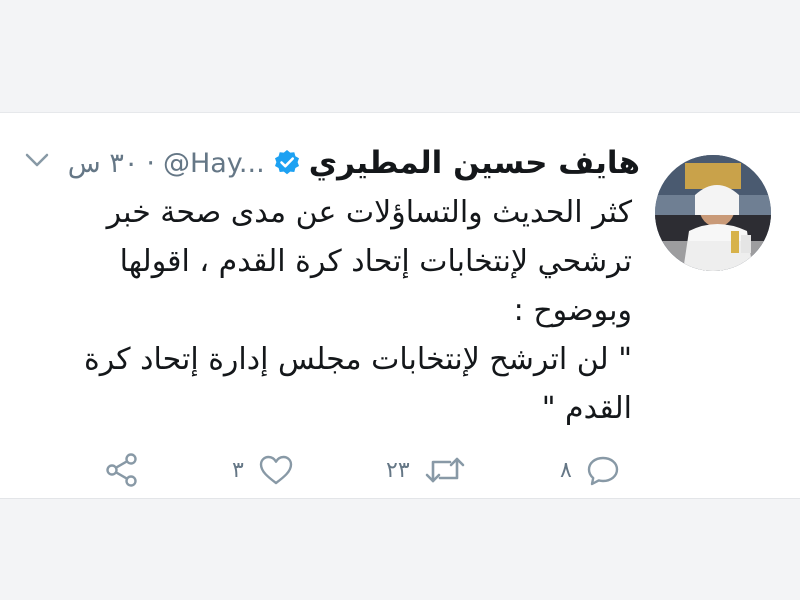 This screenshot has width=800, height=600. I want to click on reply-button: ٨, so click(590, 470).